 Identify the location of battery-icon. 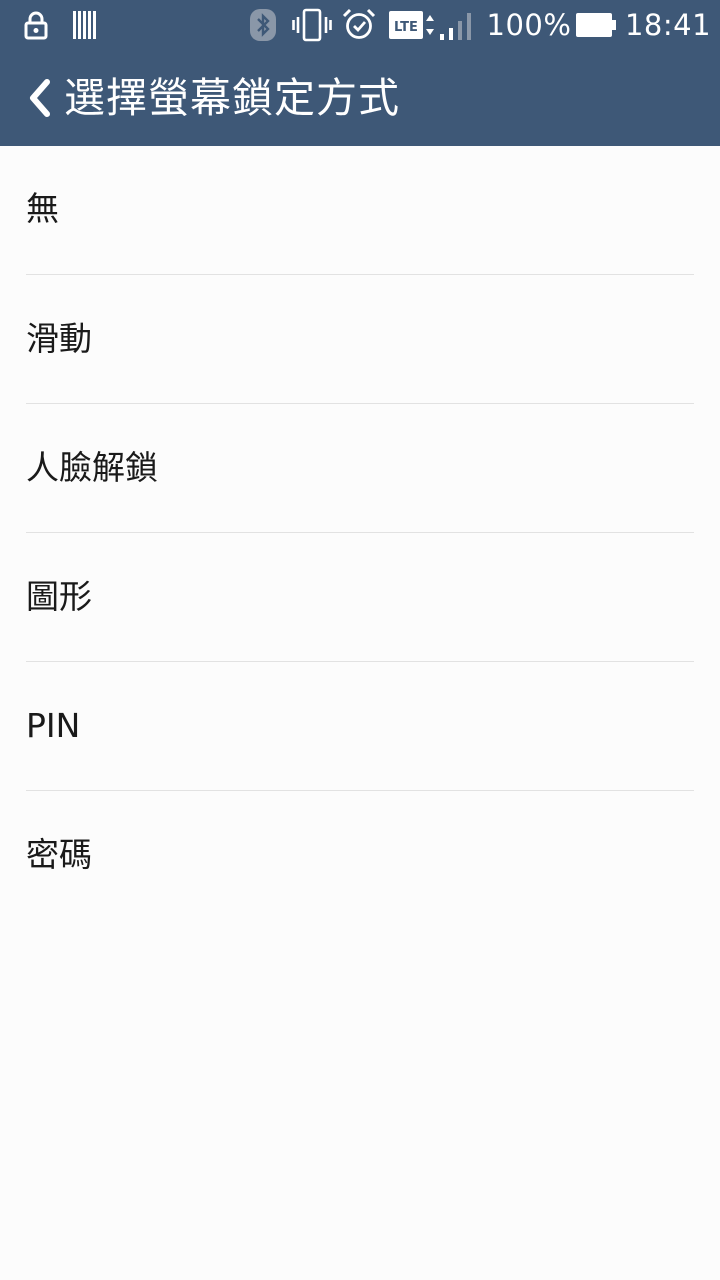
(596, 25).